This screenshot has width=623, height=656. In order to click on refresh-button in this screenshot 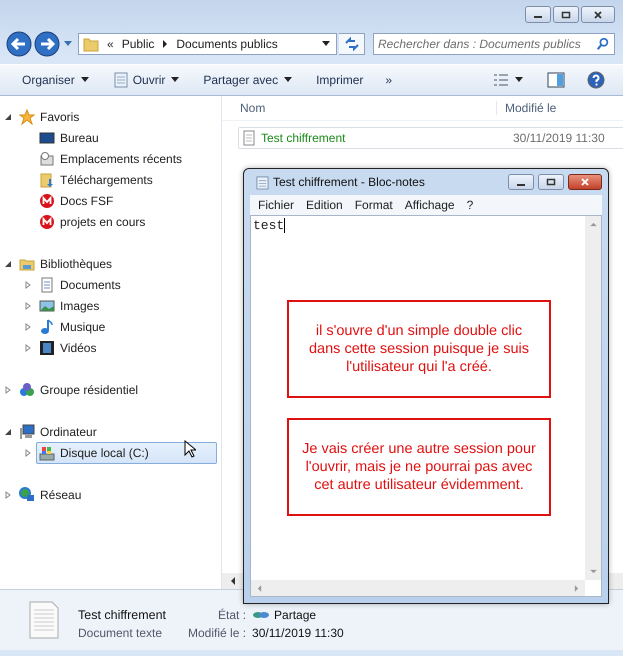, I will do `click(352, 44)`.